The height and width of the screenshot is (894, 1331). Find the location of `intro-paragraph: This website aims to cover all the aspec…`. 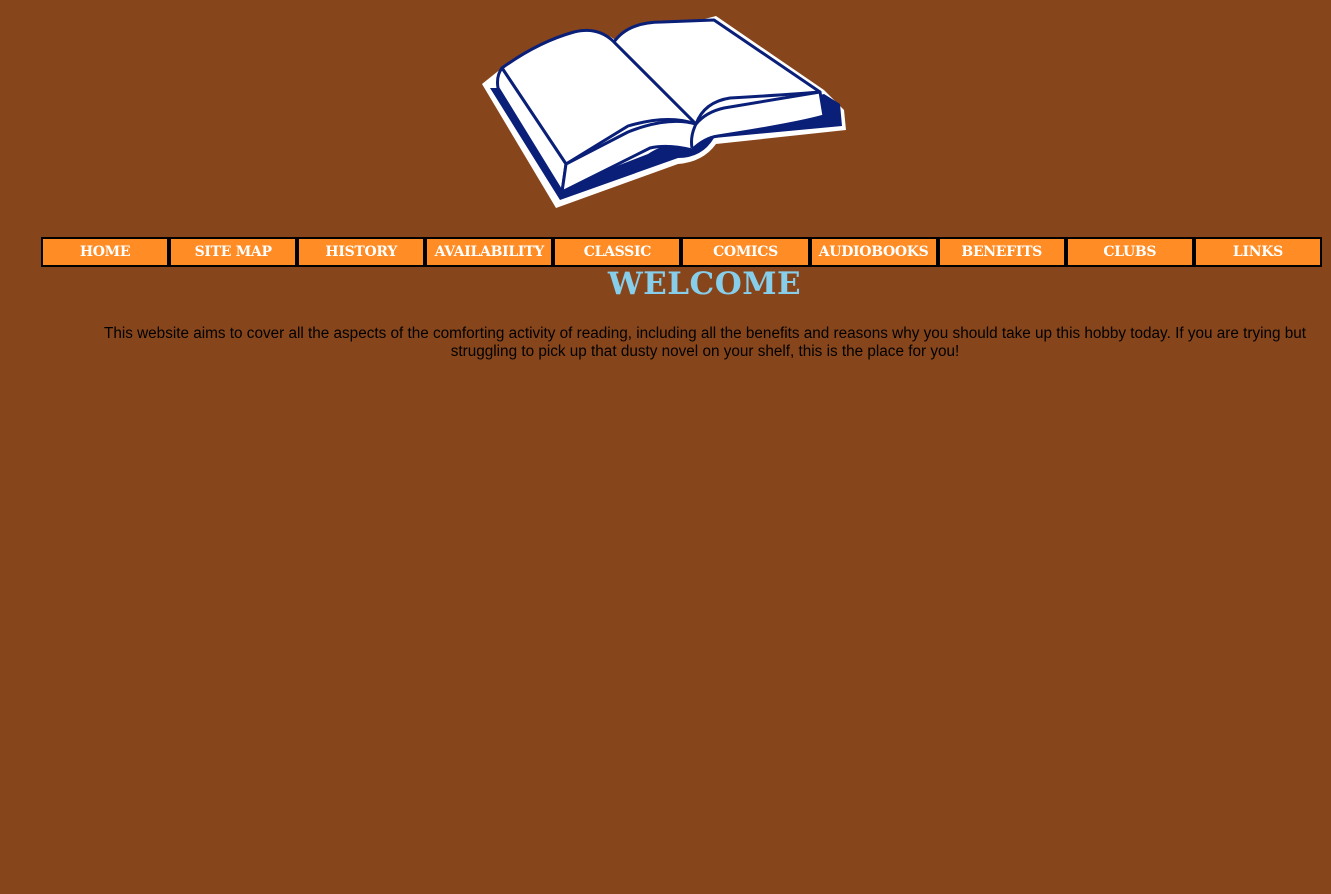

intro-paragraph: This website aims to cover all the aspec… is located at coordinates (705, 342).